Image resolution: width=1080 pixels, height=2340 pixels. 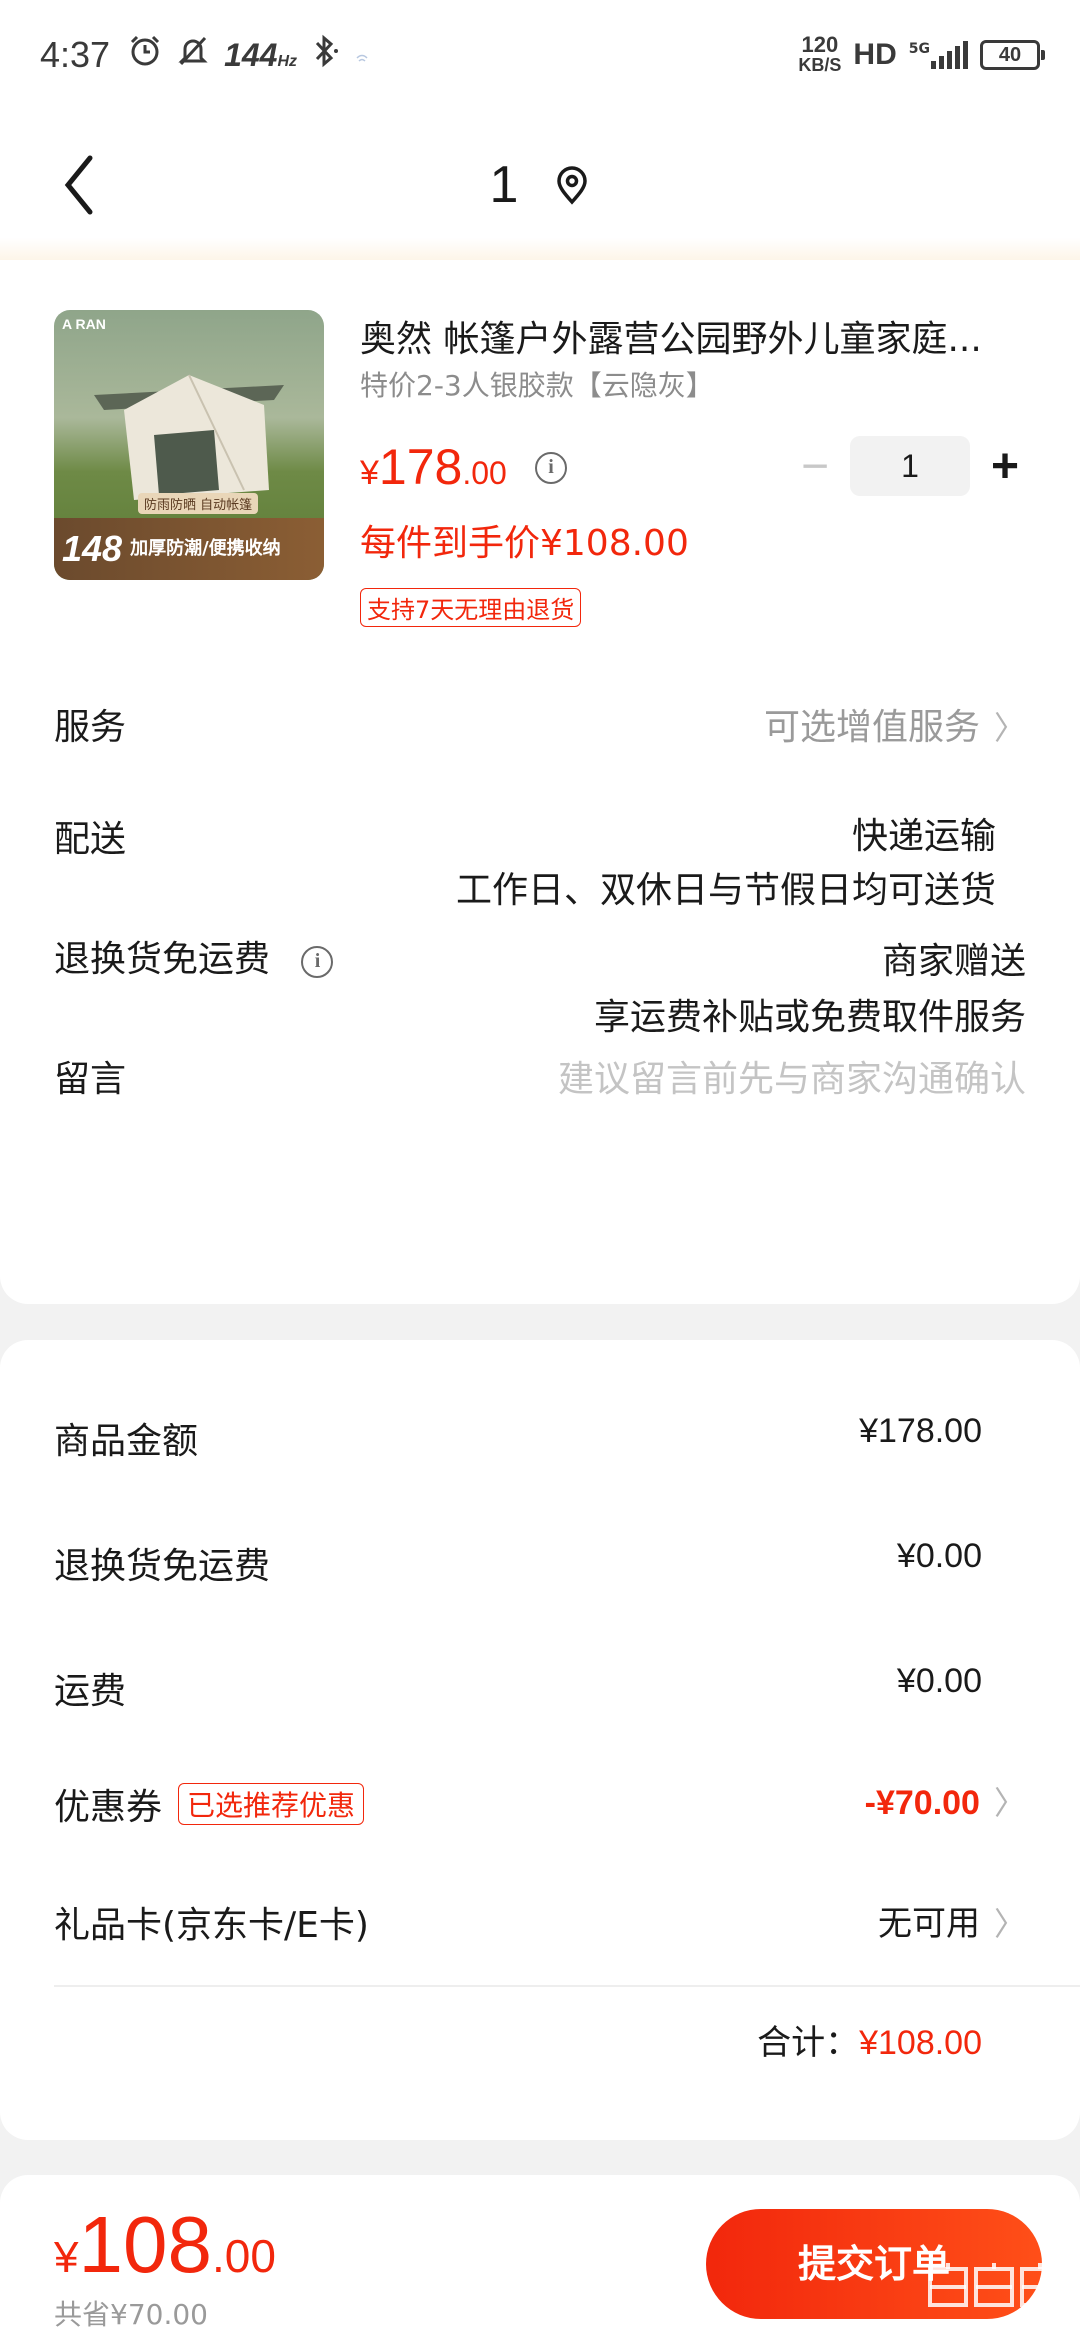 I want to click on goods-amount-row: 商品金额 ¥178.00, so click(x=518, y=1442).